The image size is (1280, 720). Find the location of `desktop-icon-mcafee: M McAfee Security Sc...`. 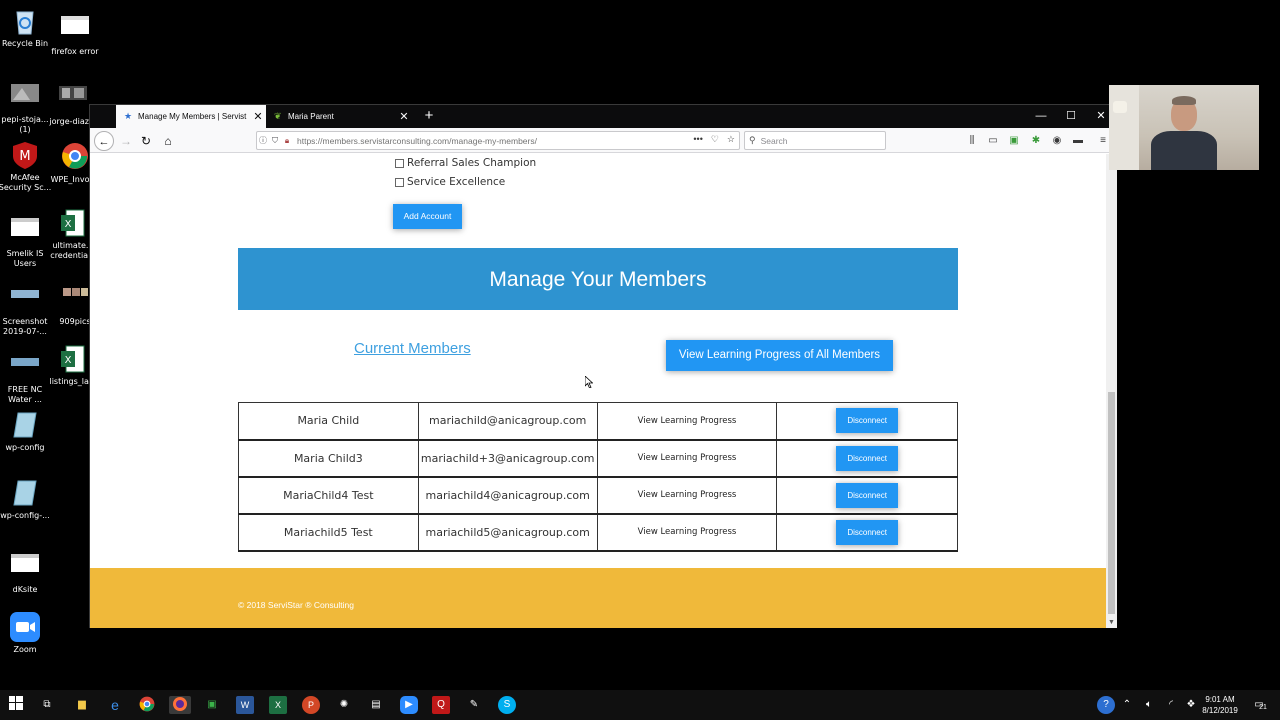

desktop-icon-mcafee: M McAfee Security Sc... is located at coordinates (26, 166).